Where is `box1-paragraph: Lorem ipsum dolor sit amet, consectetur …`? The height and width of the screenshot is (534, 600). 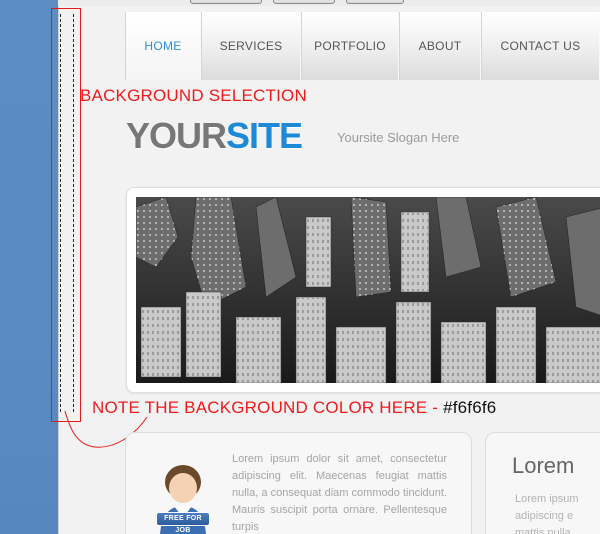
box1-paragraph: Lorem ipsum dolor sit amet, consectetur … is located at coordinates (339, 493).